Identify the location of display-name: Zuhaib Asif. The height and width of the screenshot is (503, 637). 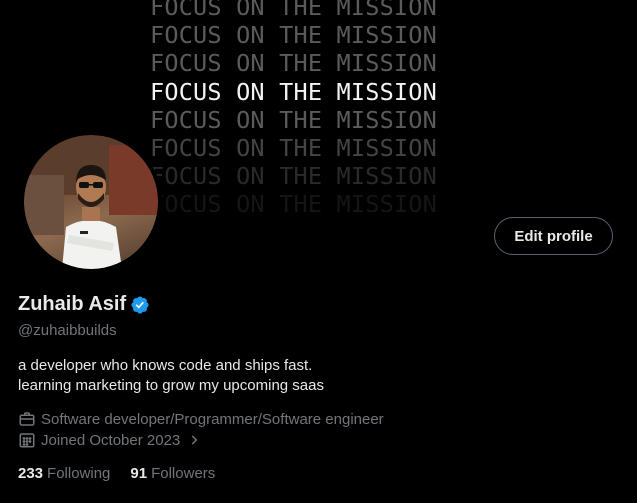
(72, 304).